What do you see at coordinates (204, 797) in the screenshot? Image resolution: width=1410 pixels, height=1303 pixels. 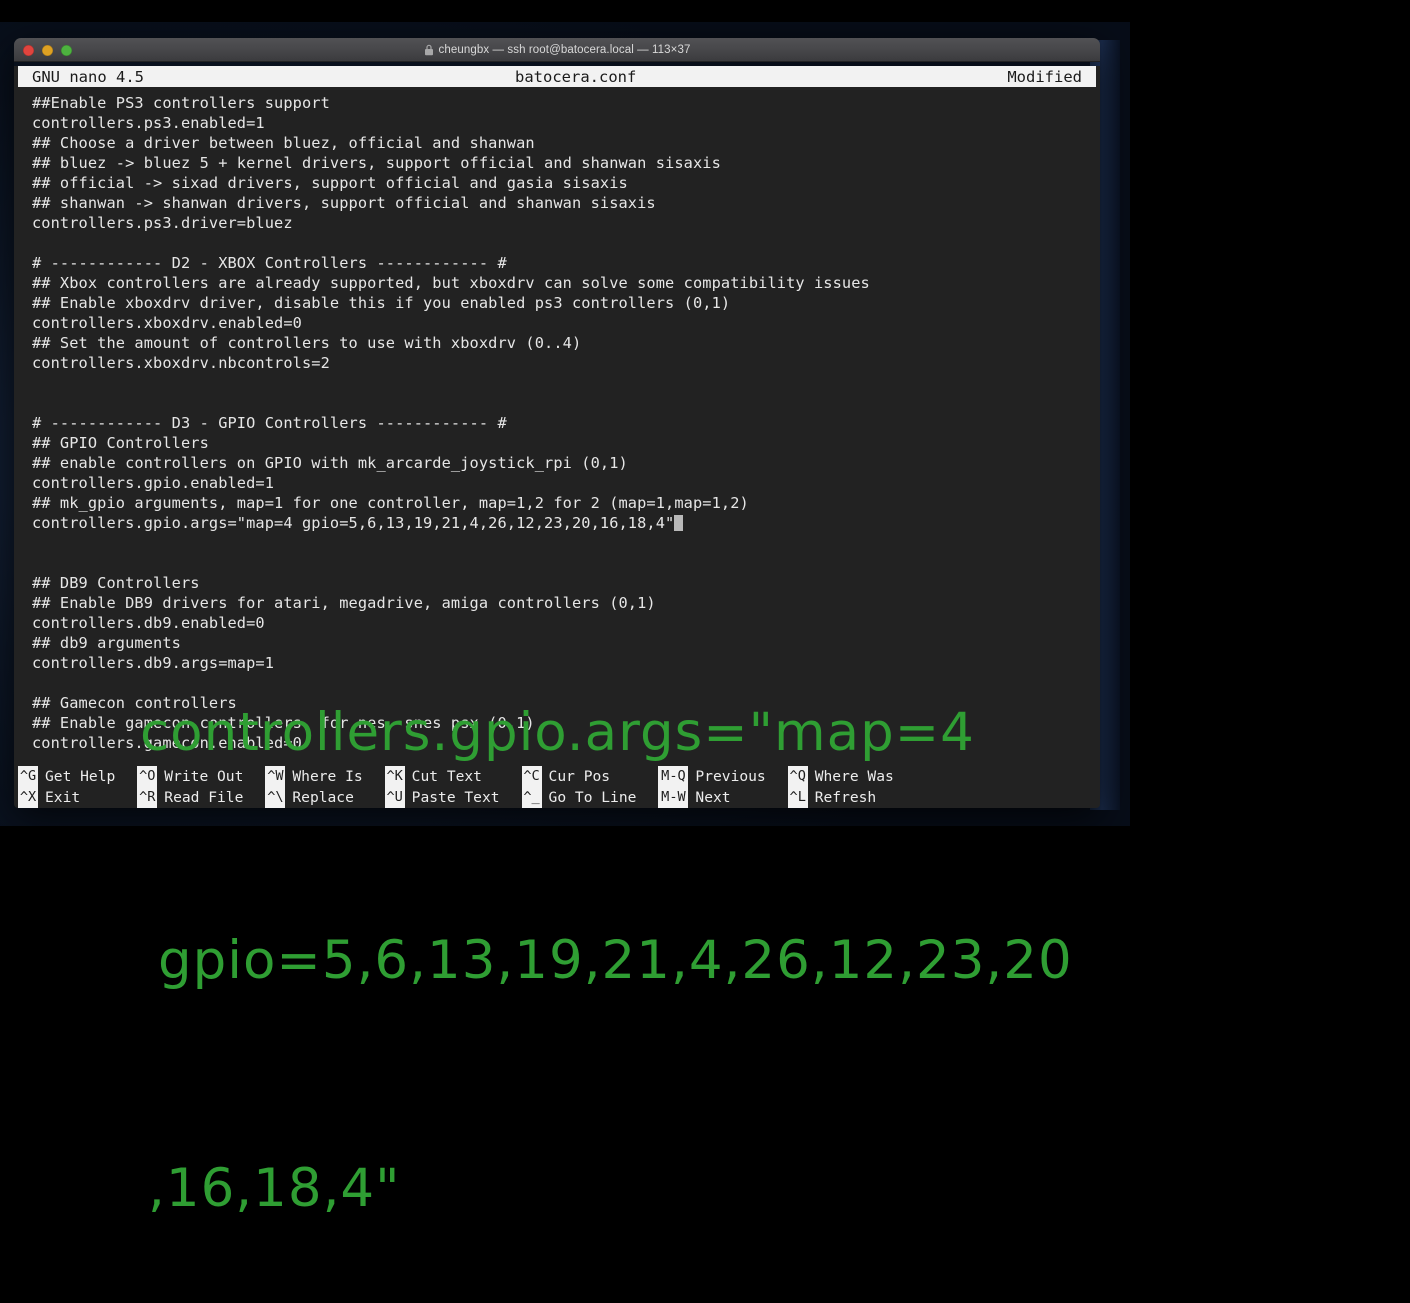 I see `shortcut-label: Read File` at bounding box center [204, 797].